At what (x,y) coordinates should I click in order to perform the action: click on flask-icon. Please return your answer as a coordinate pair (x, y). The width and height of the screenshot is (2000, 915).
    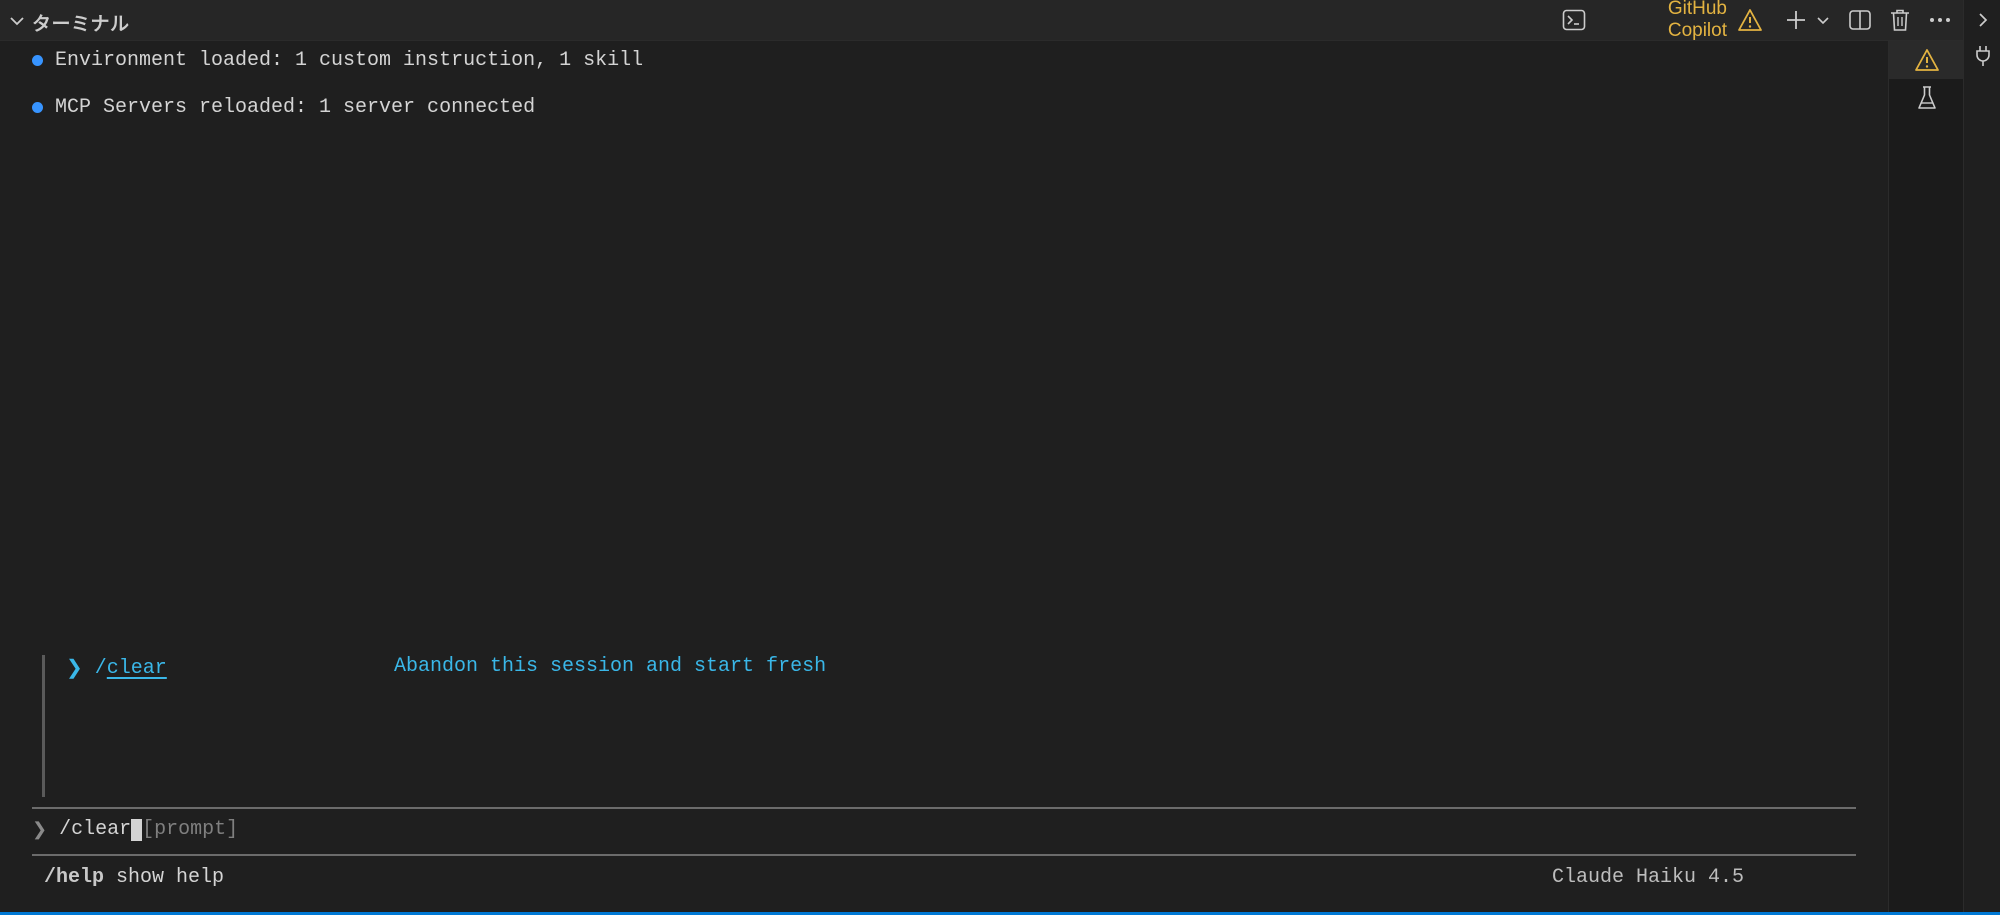
    Looking at the image, I should click on (1926, 97).